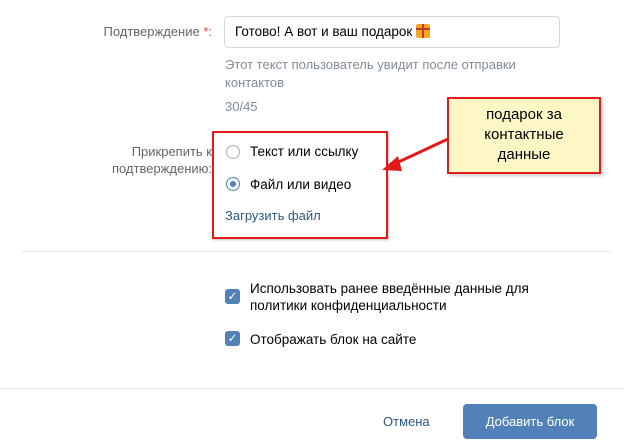 The width and height of the screenshot is (624, 447). Describe the element at coordinates (312, 388) in the screenshot. I see `footer-divider` at that location.